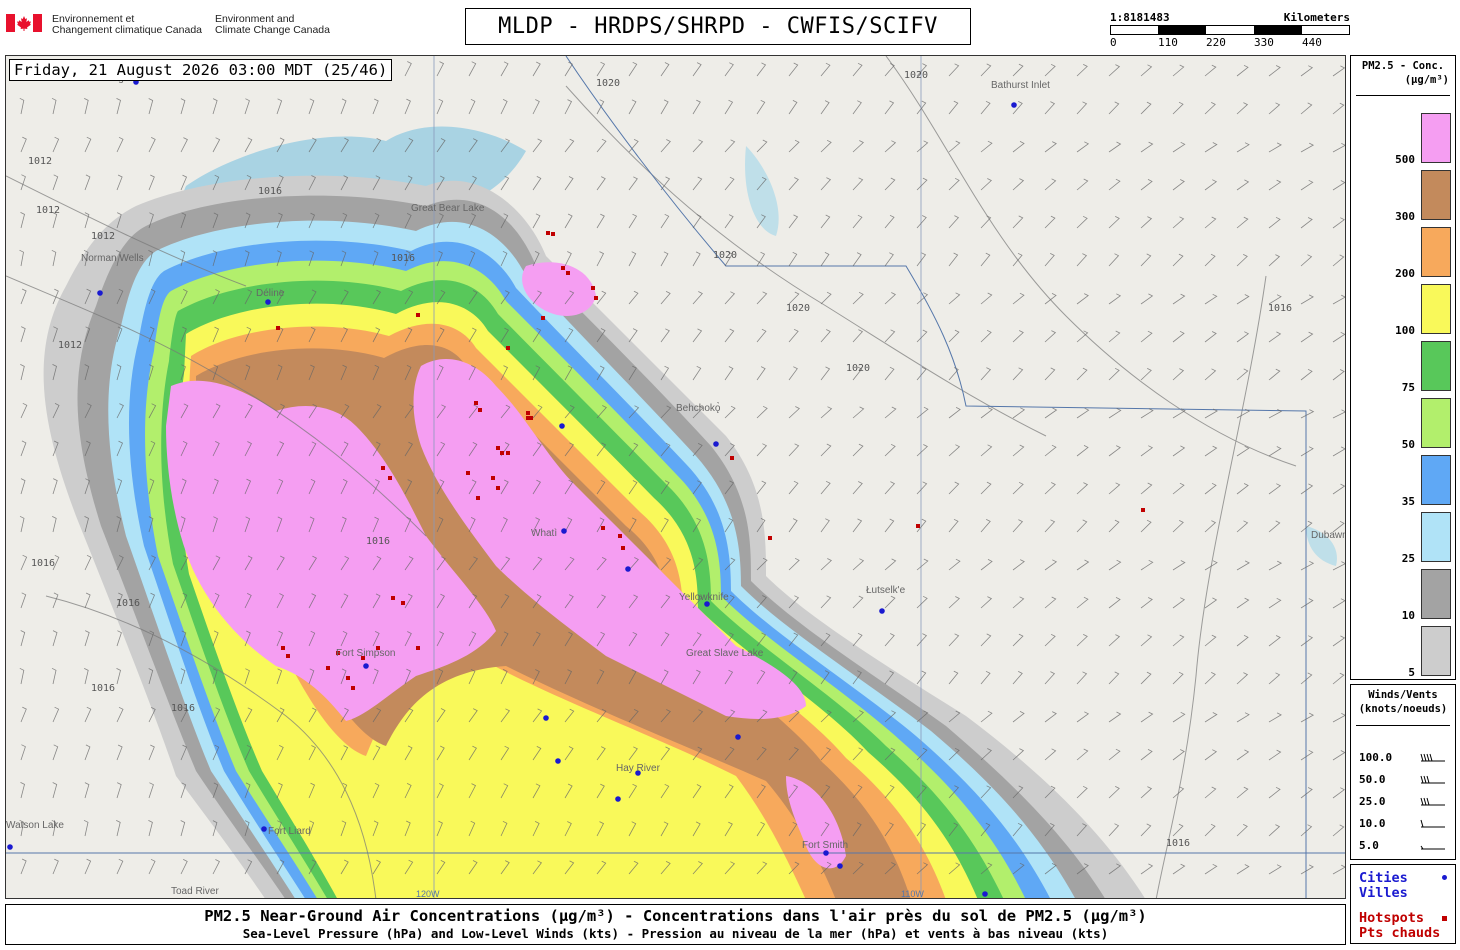  What do you see at coordinates (112, 258) in the screenshot?
I see `place-label: Norman Wells` at bounding box center [112, 258].